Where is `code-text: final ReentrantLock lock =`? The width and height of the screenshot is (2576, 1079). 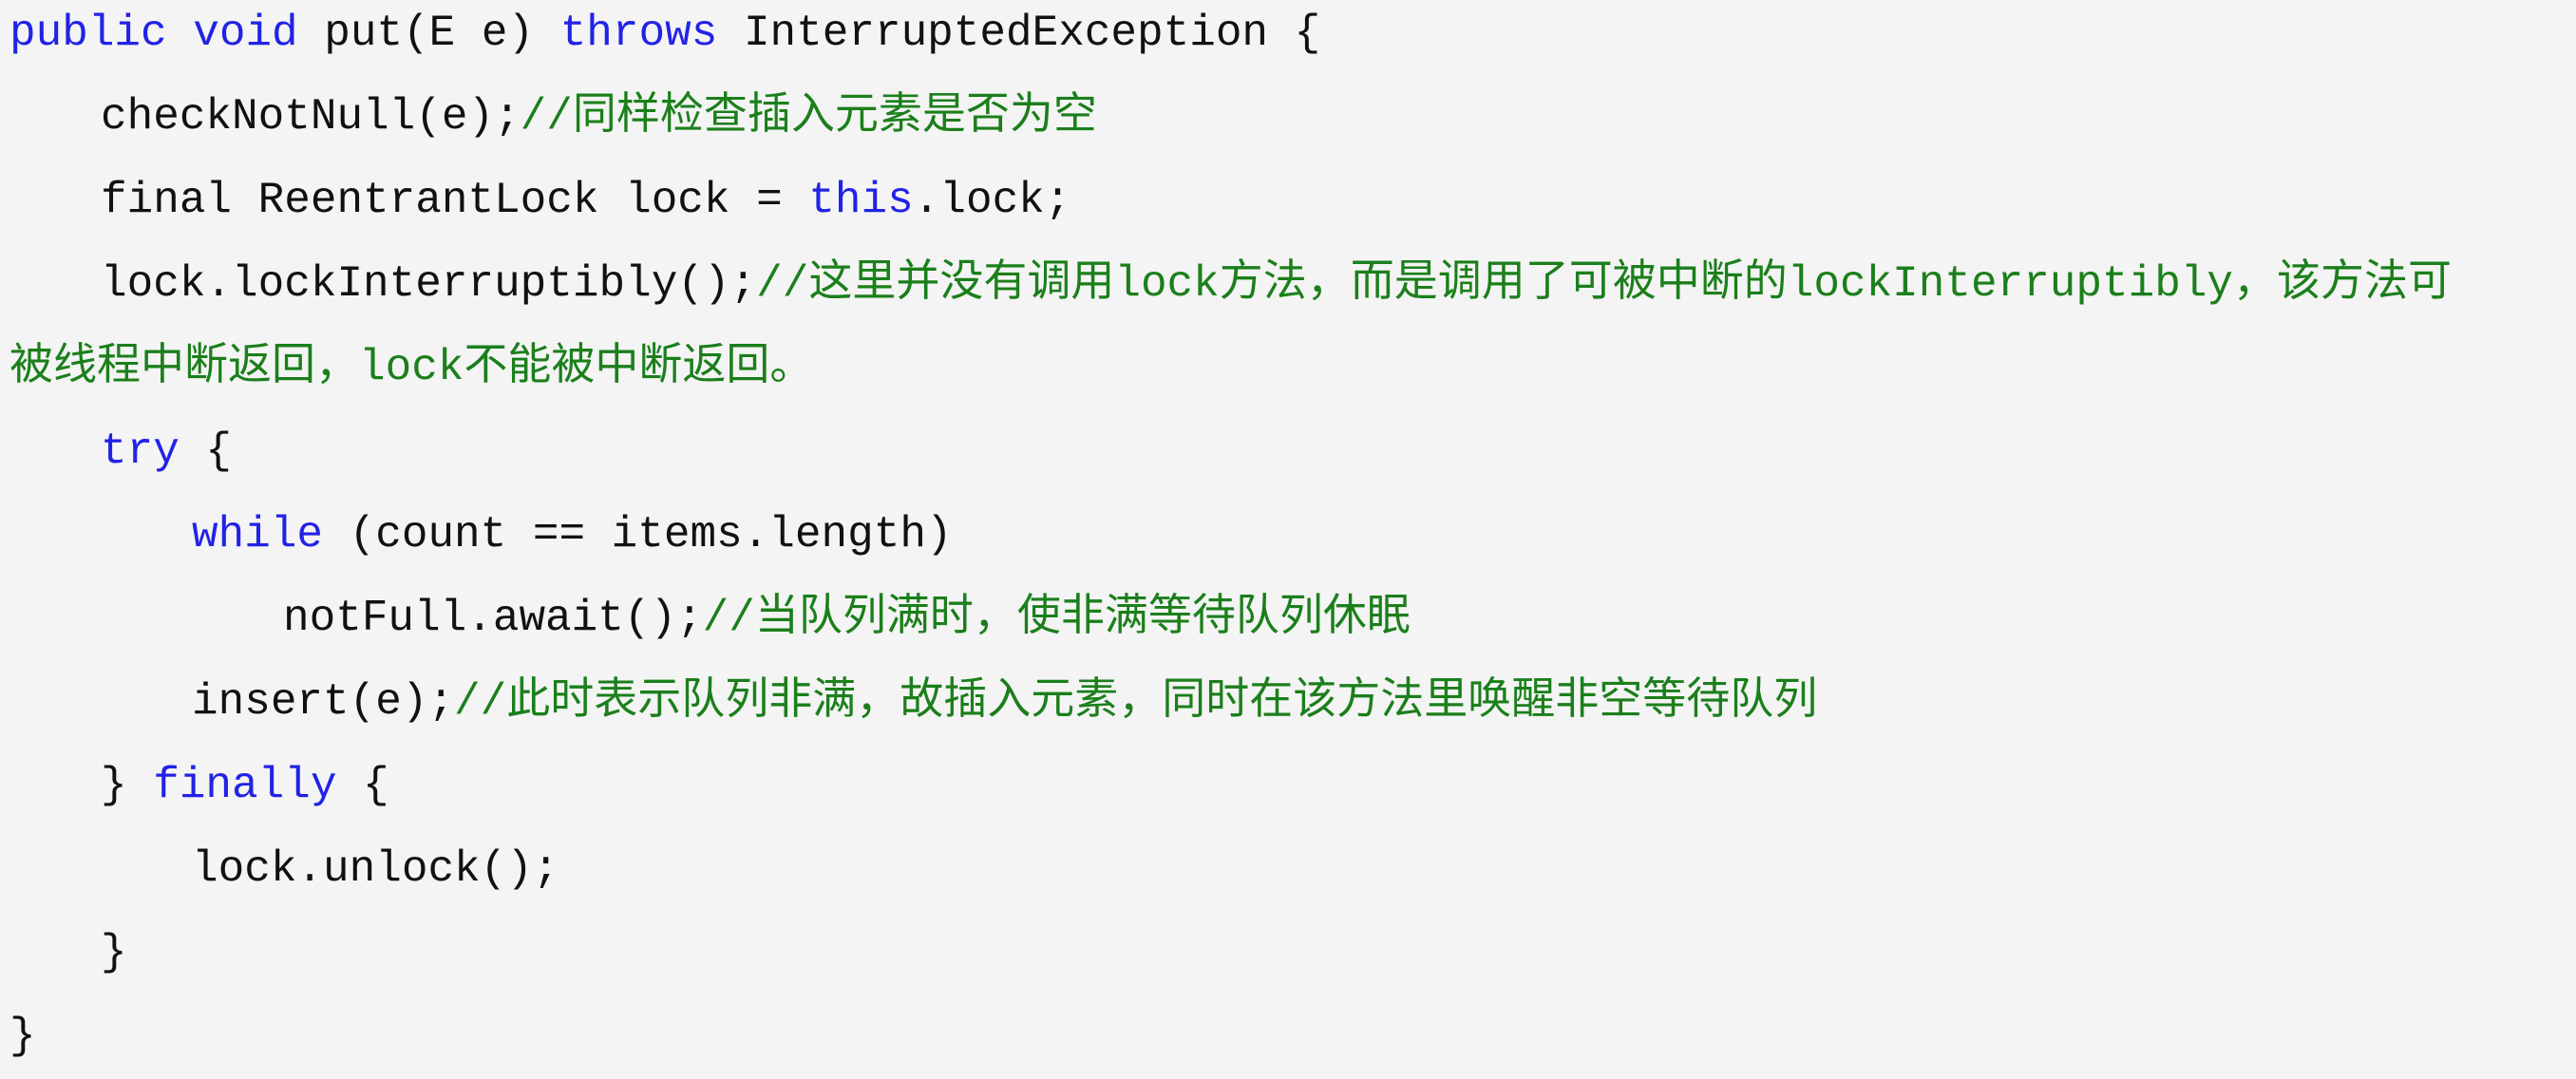 code-text: final ReentrantLock lock = is located at coordinates (455, 201).